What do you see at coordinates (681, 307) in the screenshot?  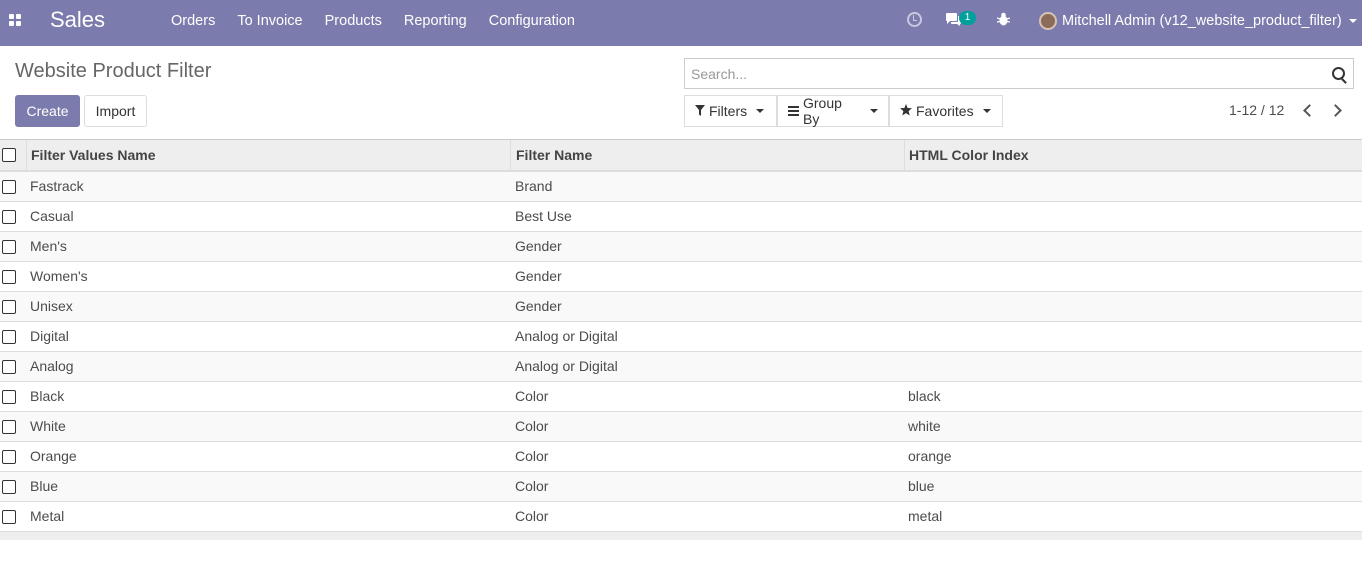 I see `table-row: Unisex Gender` at bounding box center [681, 307].